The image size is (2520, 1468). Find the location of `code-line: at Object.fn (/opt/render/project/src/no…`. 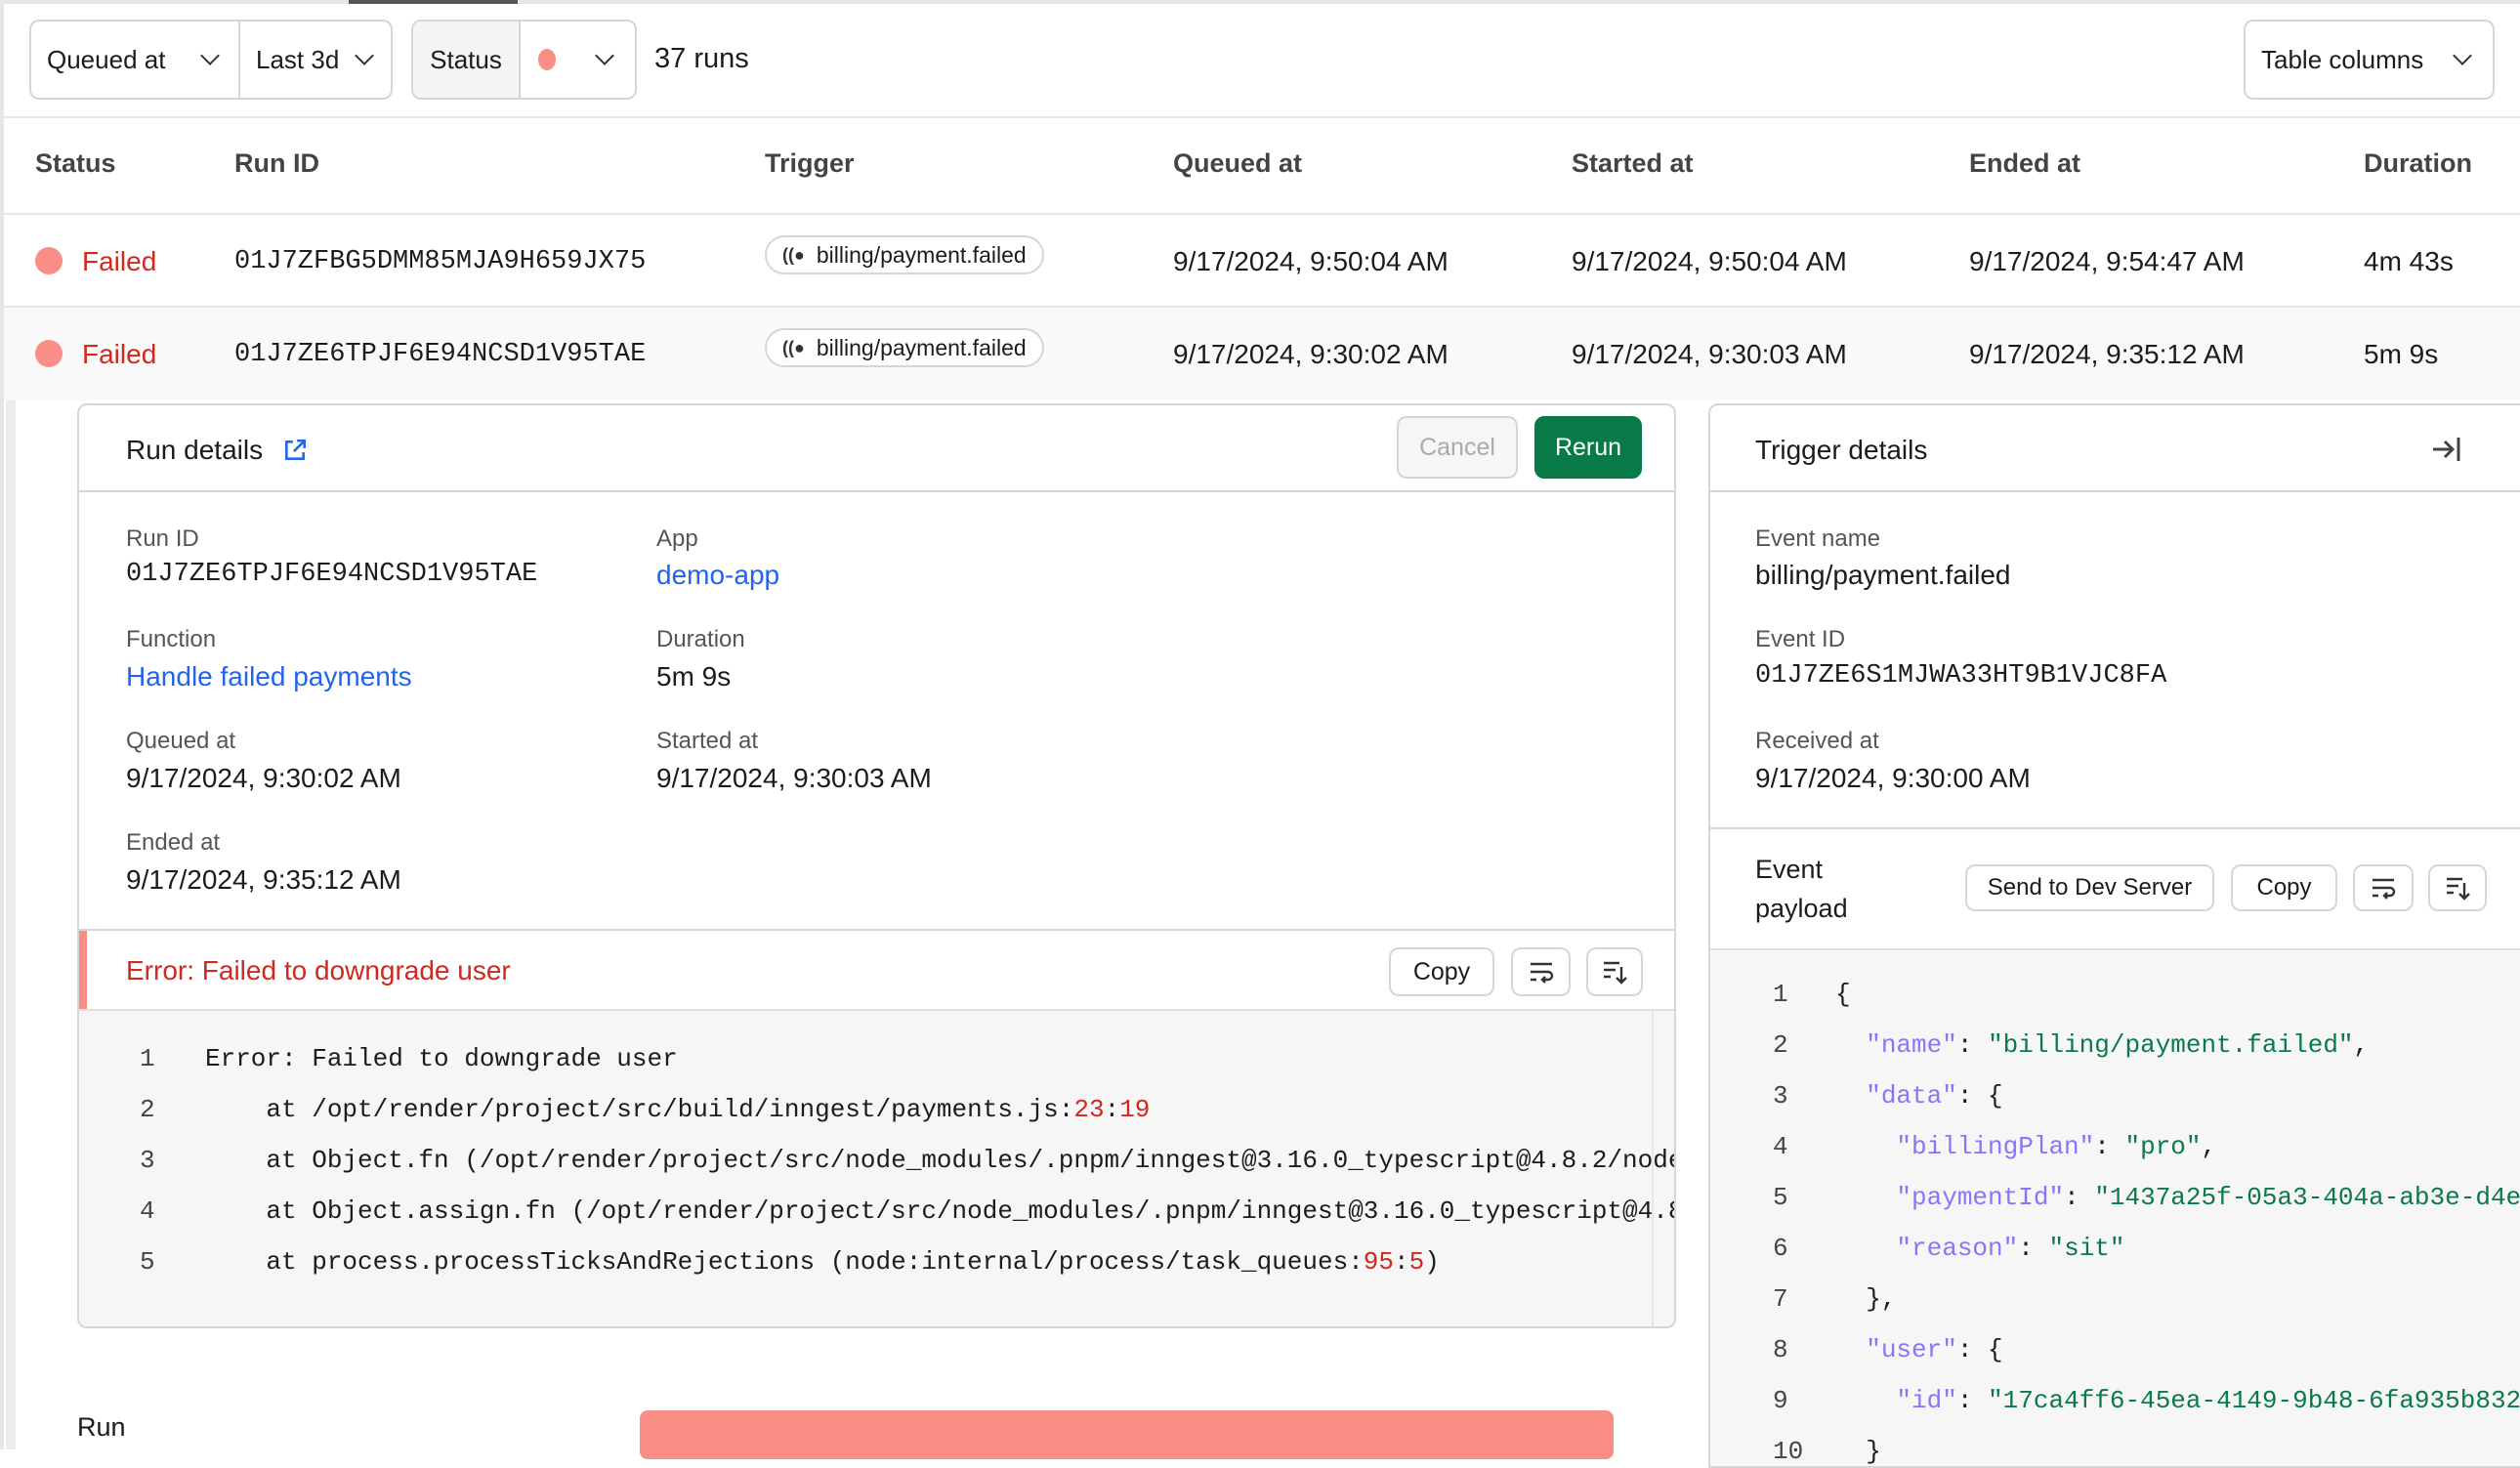

code-line: at Object.fn (/opt/render/project/src/no… is located at coordinates (939, 1161).